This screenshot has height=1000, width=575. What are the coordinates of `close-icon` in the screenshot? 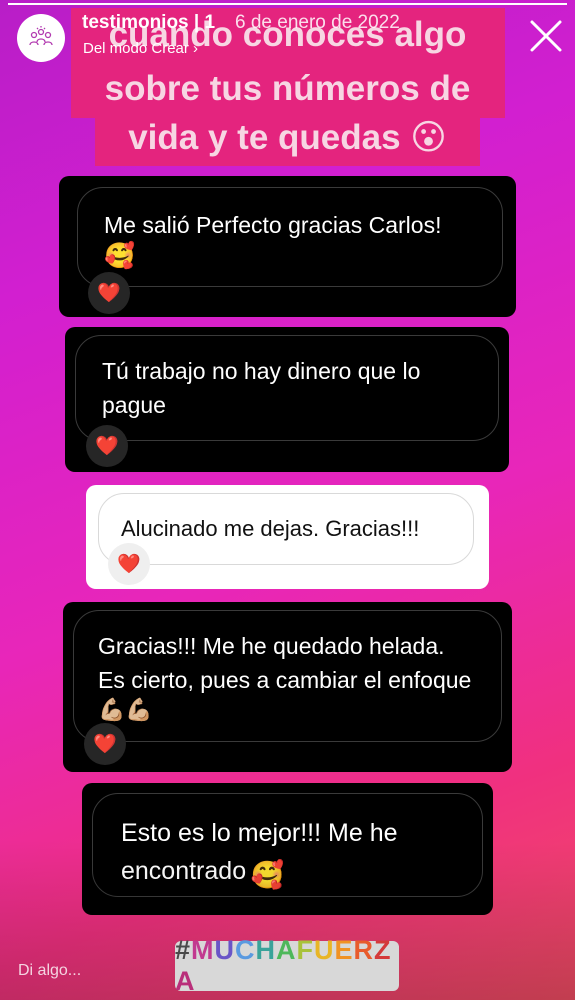 It's located at (546, 36).